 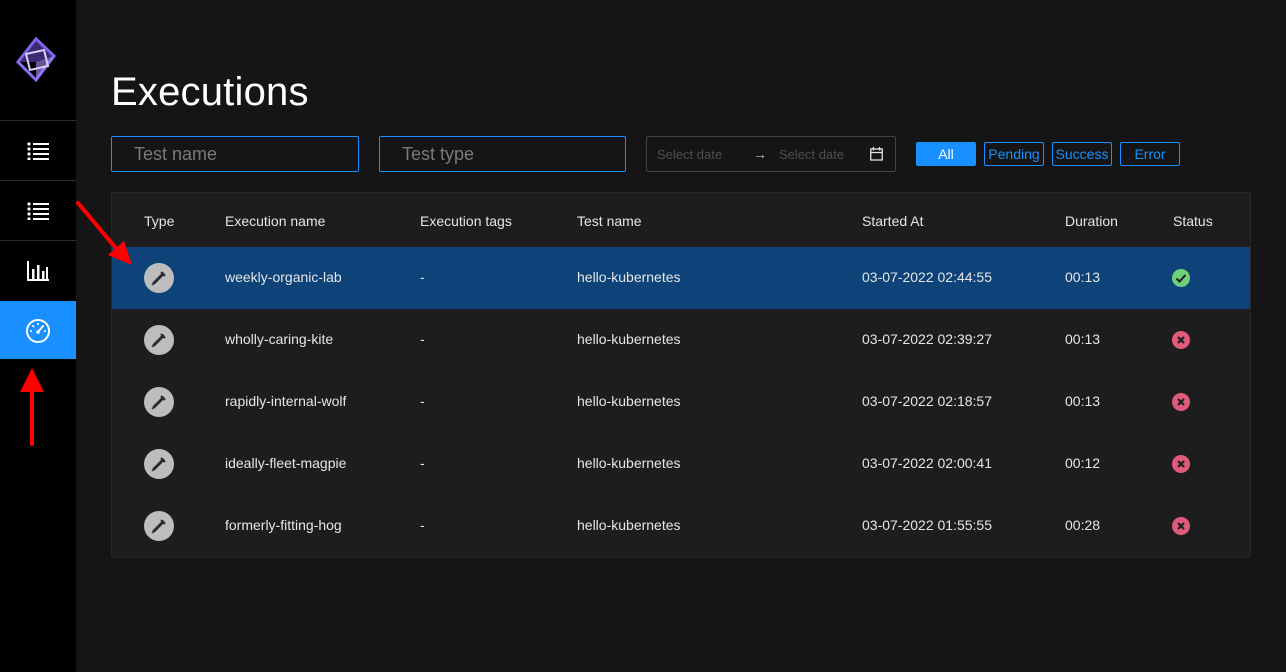 I want to click on filter-error-button: Error, so click(x=1150, y=154).